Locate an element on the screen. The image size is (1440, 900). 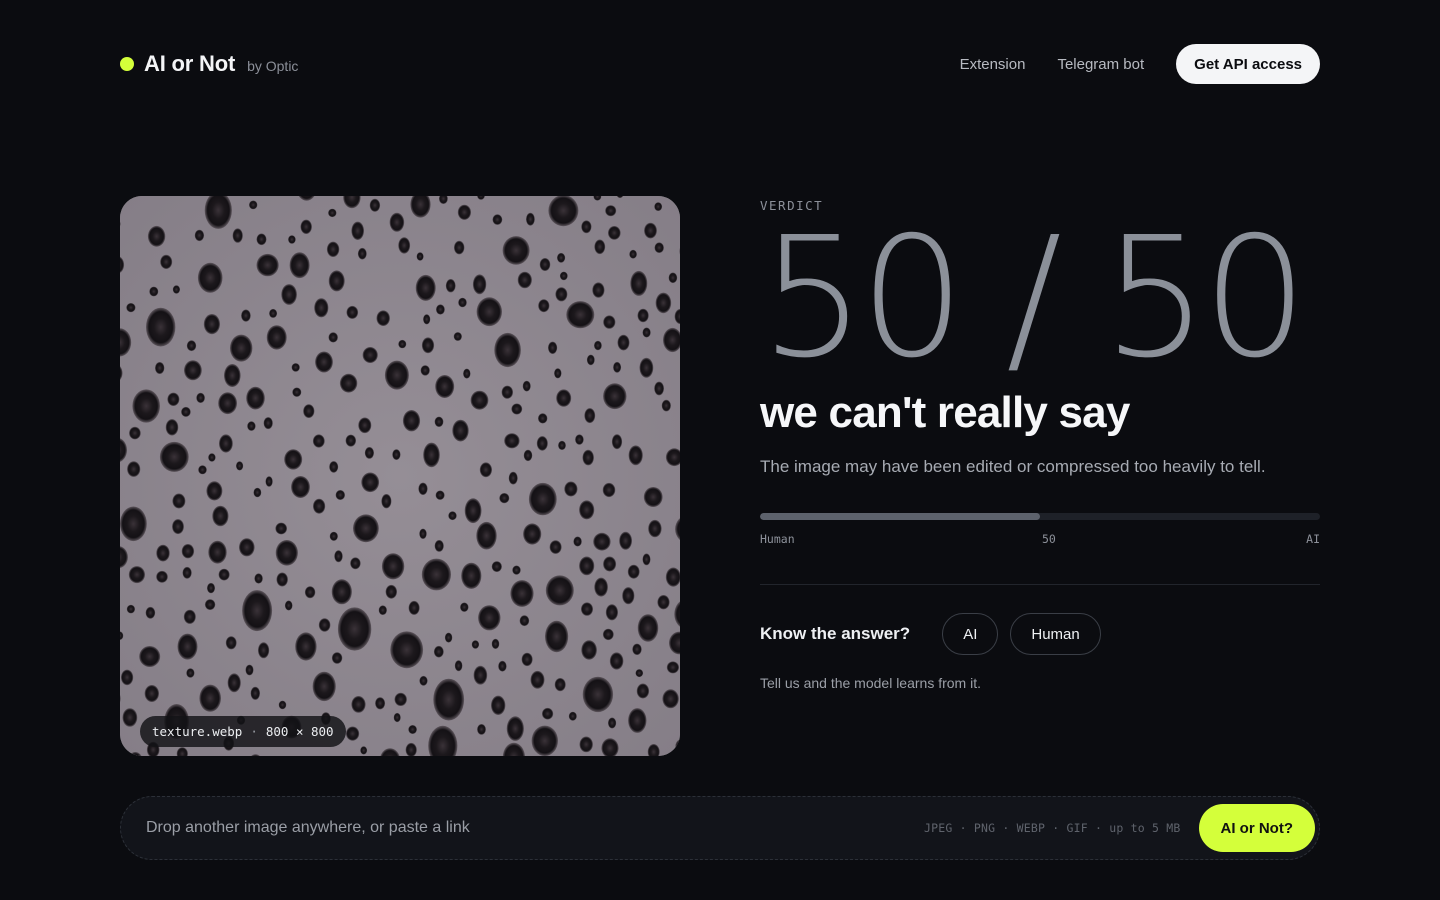
nav-link-telegram-bot: Telegram bot is located at coordinates (1100, 64).